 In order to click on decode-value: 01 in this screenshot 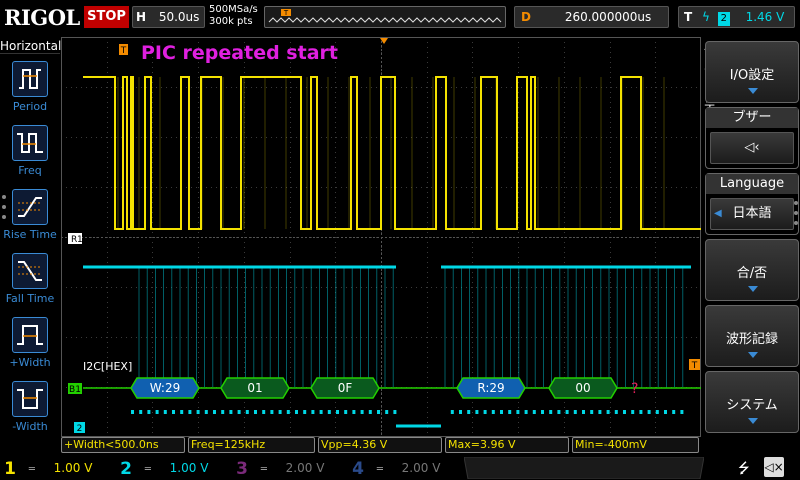, I will do `click(254, 388)`.